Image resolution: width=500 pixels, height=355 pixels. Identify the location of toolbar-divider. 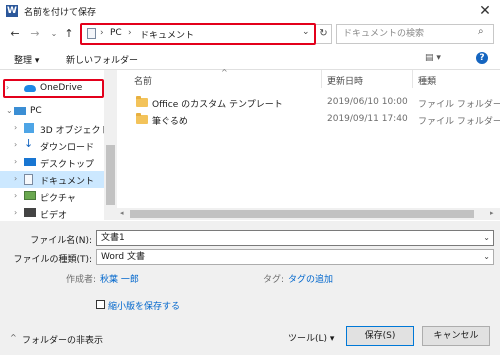
(250, 69).